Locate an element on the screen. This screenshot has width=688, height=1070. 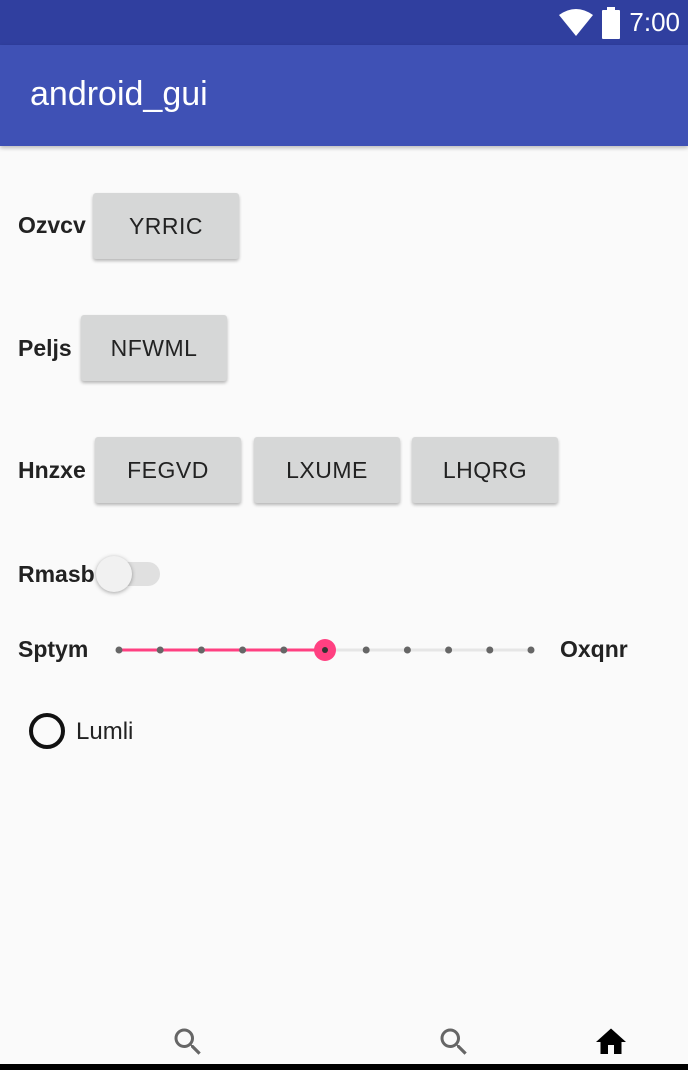
row-label-ozvcv: Ozvcv is located at coordinates (52, 225).